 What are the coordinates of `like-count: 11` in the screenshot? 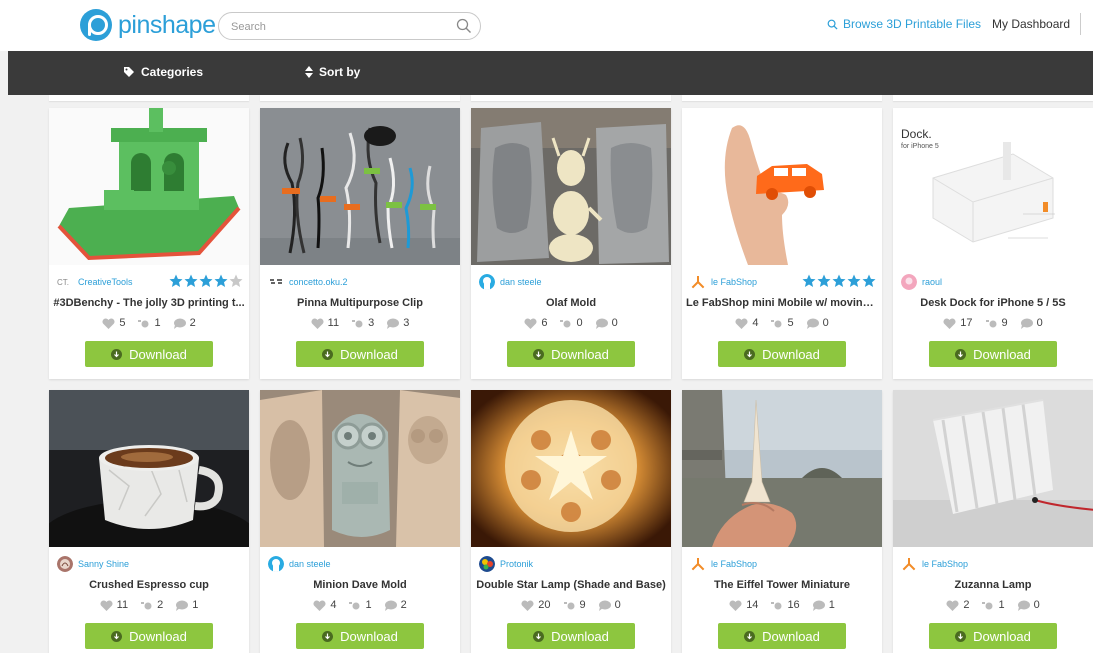 It's located at (333, 323).